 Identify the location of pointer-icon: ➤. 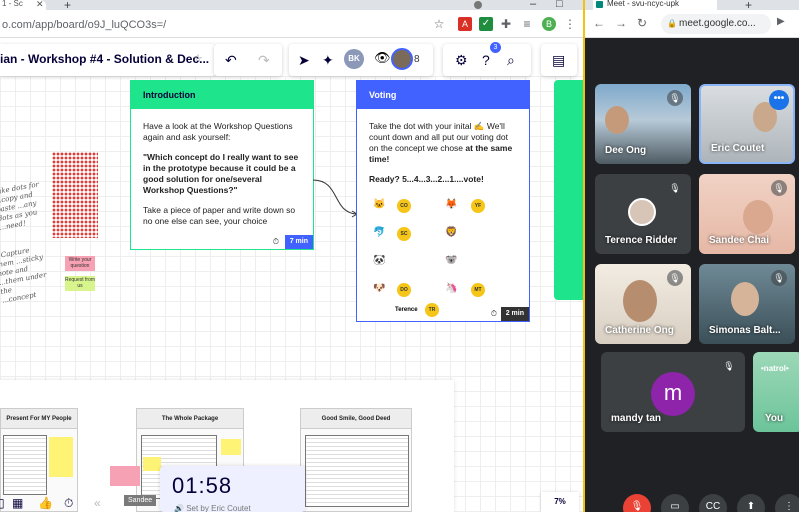
(304, 60).